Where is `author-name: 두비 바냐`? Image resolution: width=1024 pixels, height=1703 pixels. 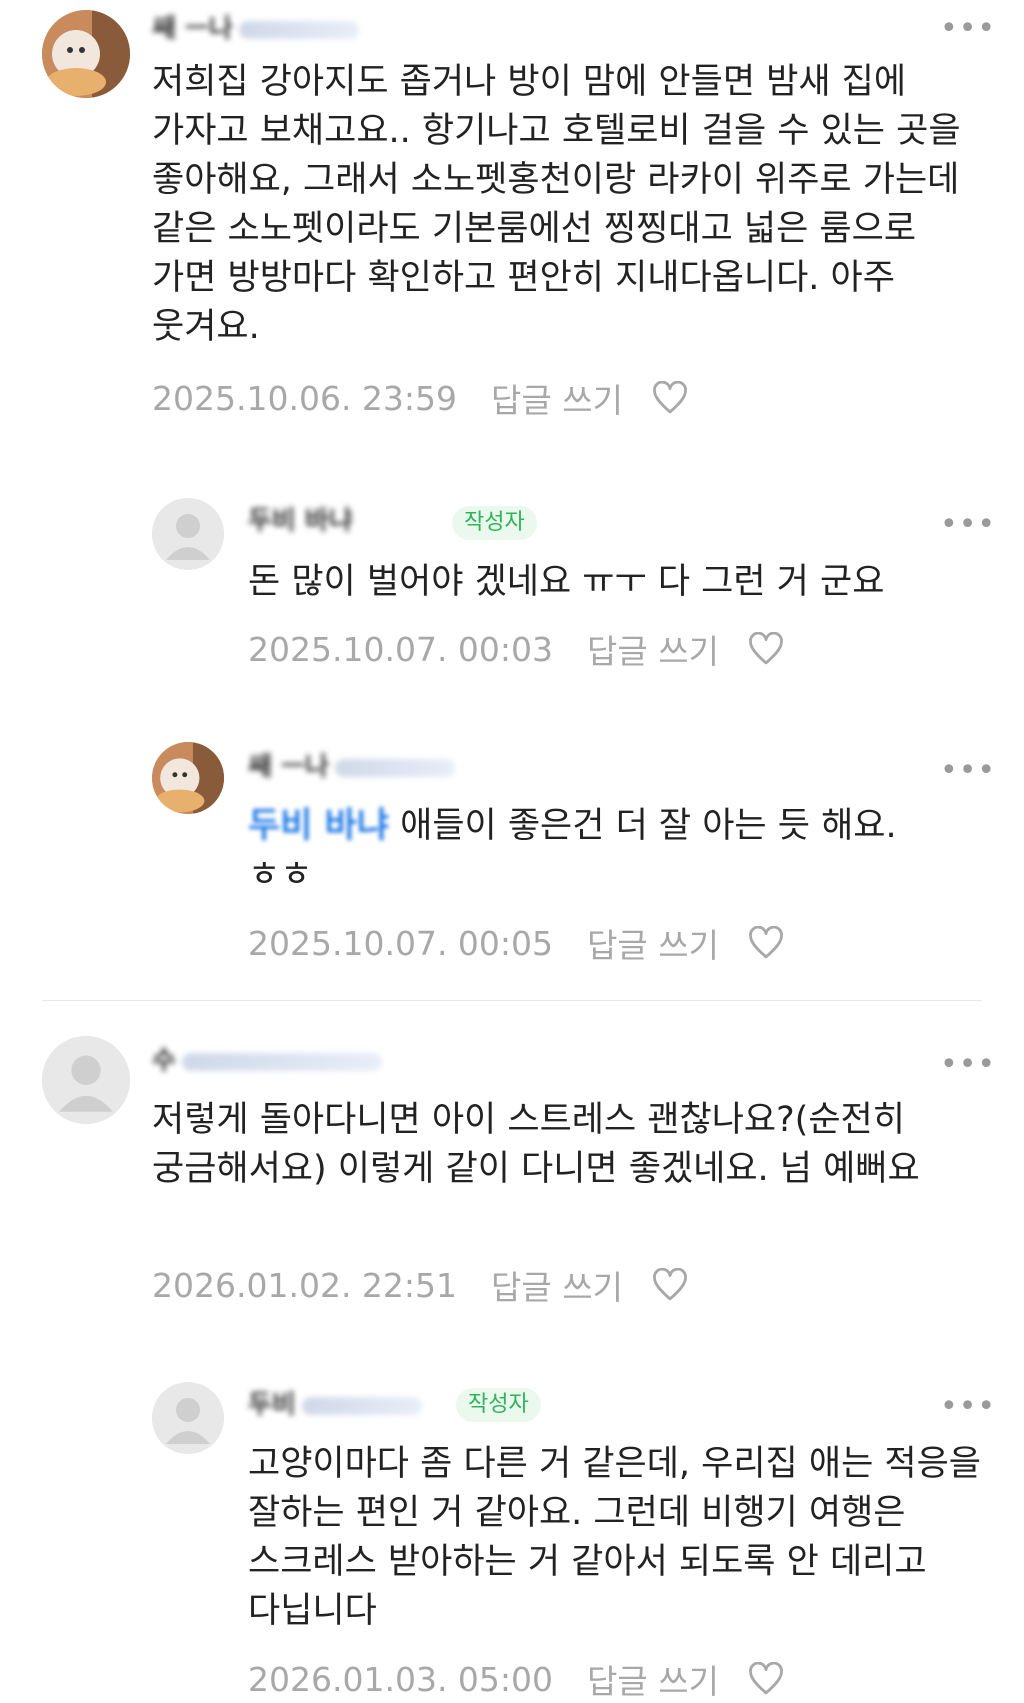 author-name: 두비 바냐 is located at coordinates (300, 518).